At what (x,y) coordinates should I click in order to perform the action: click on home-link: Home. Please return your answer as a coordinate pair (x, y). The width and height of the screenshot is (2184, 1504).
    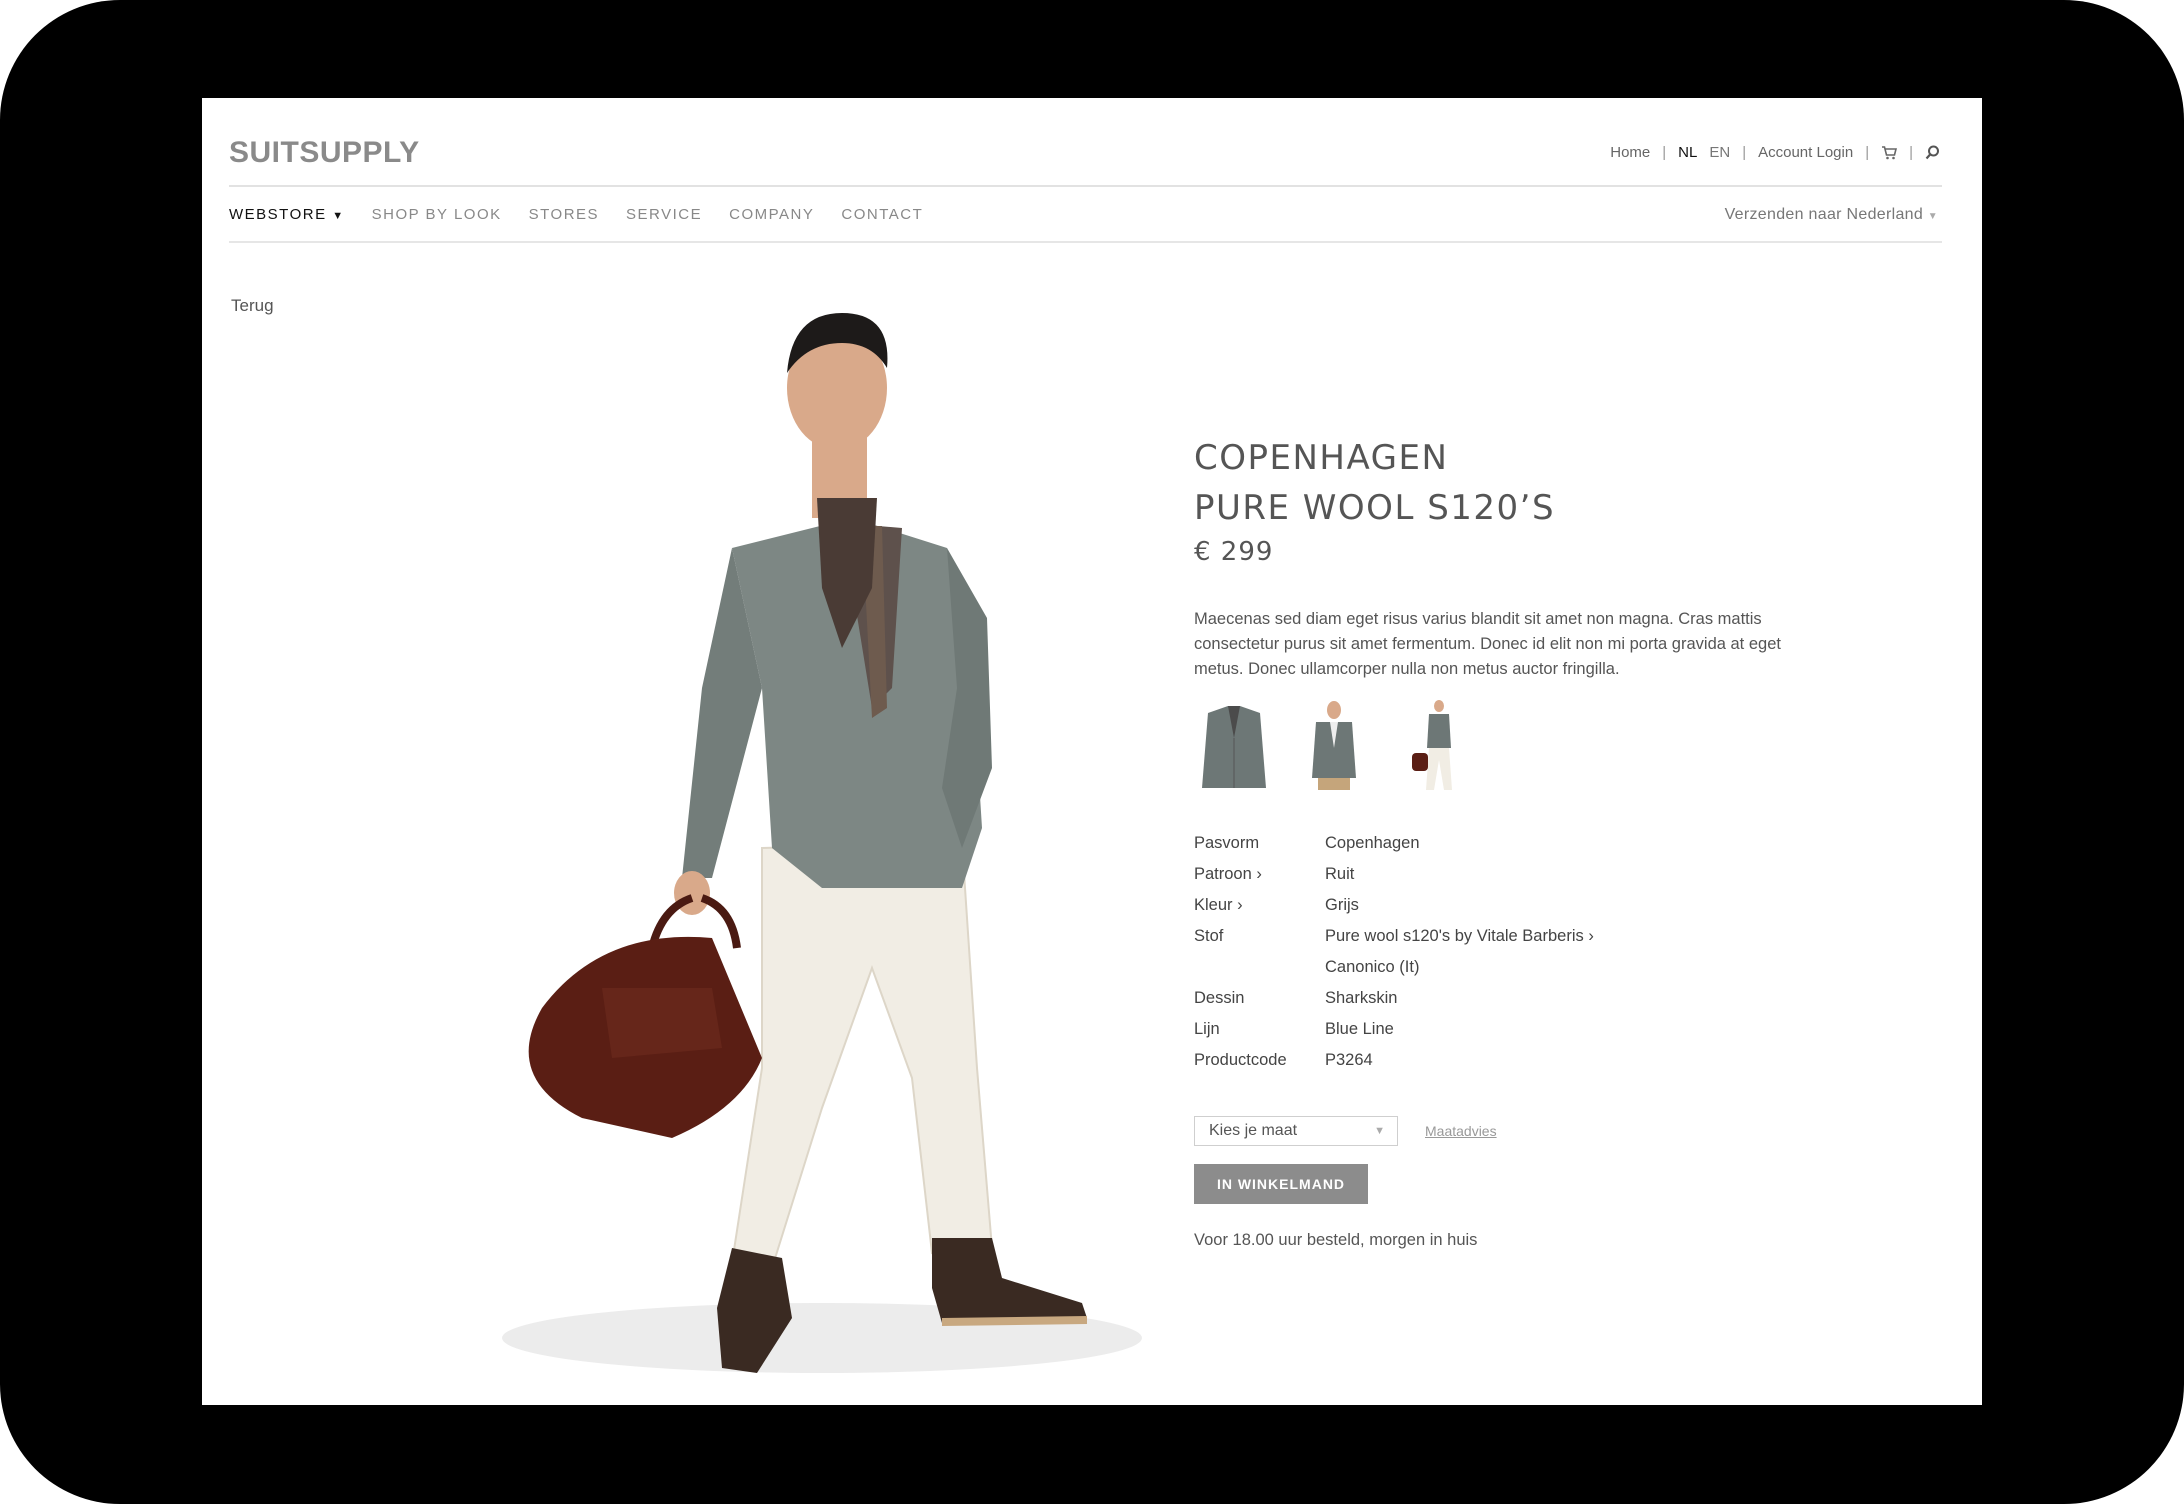
    Looking at the image, I should click on (1630, 152).